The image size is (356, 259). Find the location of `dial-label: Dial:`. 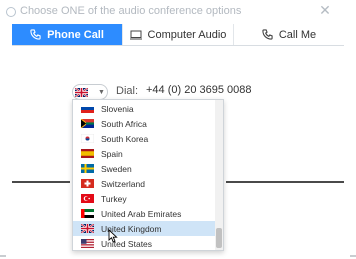

dial-label: Dial: is located at coordinates (127, 91).